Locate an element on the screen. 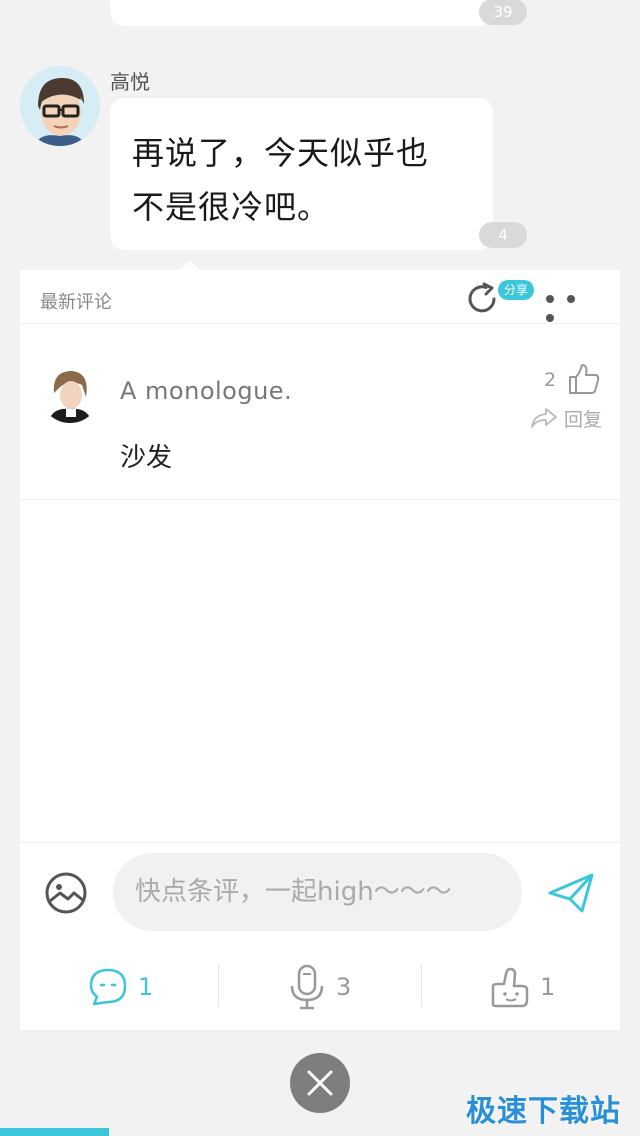  comment-text: 沙发 is located at coordinates (146, 458).